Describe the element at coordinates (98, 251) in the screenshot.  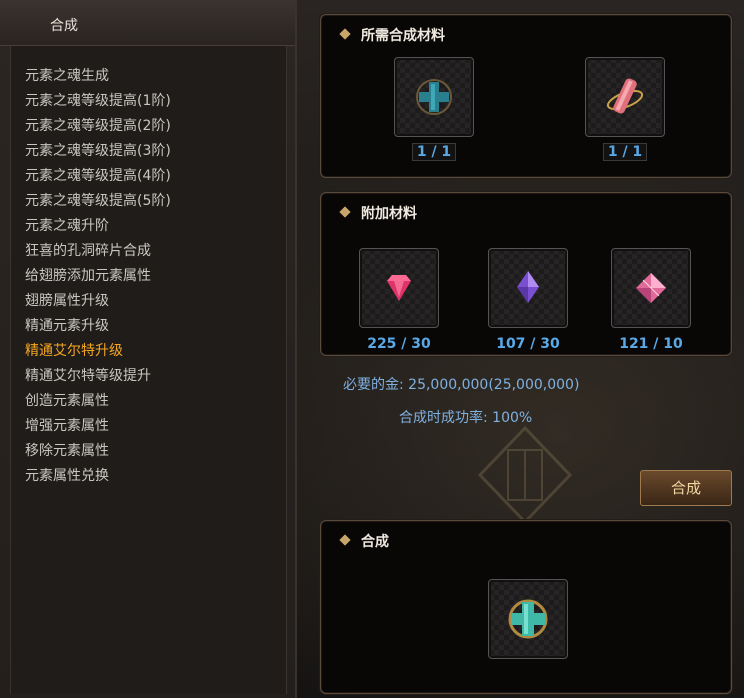
I see `recipe-menu-item: 狂喜的孔洞碎片合成` at that location.